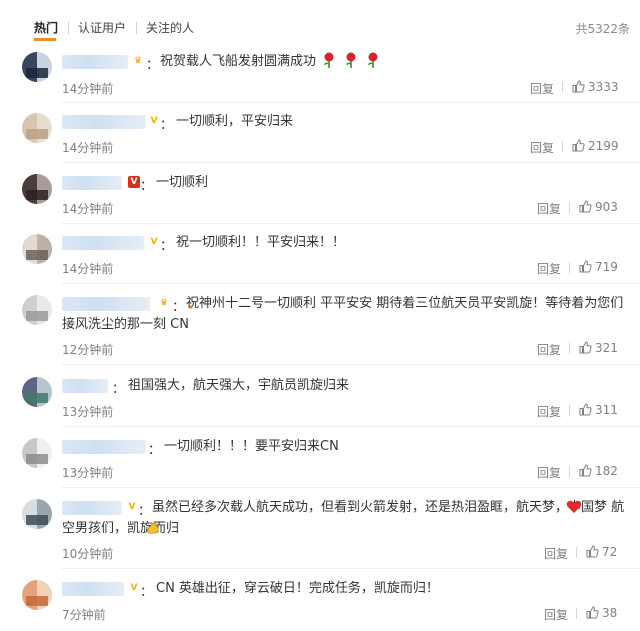 Image resolution: width=640 pixels, height=631 pixels. Describe the element at coordinates (84, 615) in the screenshot. I see `comment-time: 7分钟前` at that location.